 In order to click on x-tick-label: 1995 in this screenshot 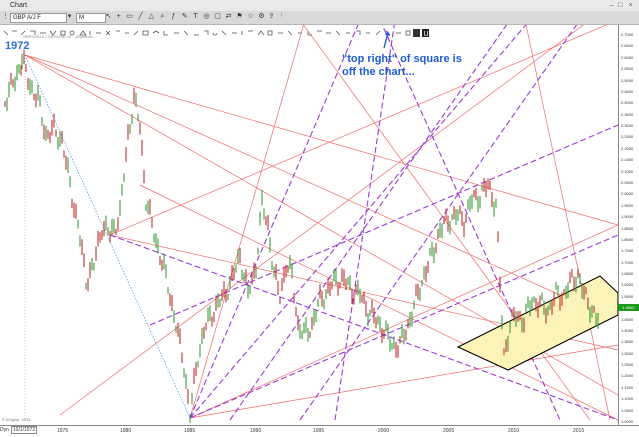, I will do `click(319, 431)`.